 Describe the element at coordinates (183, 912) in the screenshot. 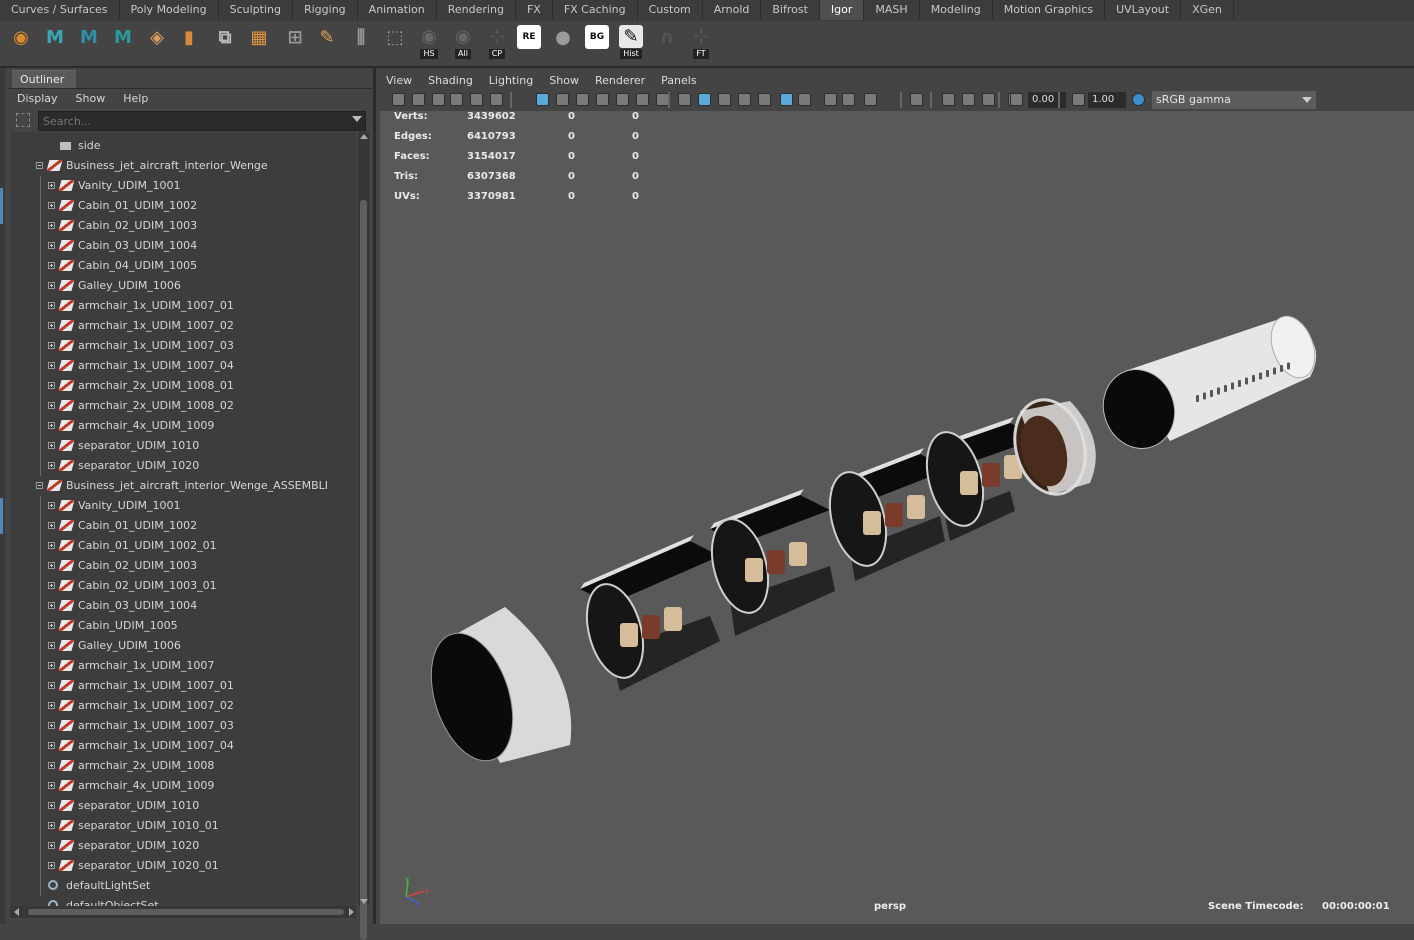

I see `horizontal-scrollbar` at that location.